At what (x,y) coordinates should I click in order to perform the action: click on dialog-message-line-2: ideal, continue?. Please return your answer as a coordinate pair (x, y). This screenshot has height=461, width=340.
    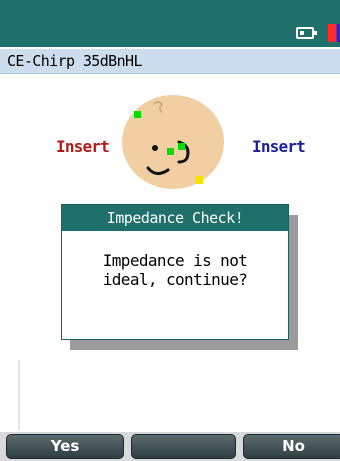
    Looking at the image, I should click on (175, 279).